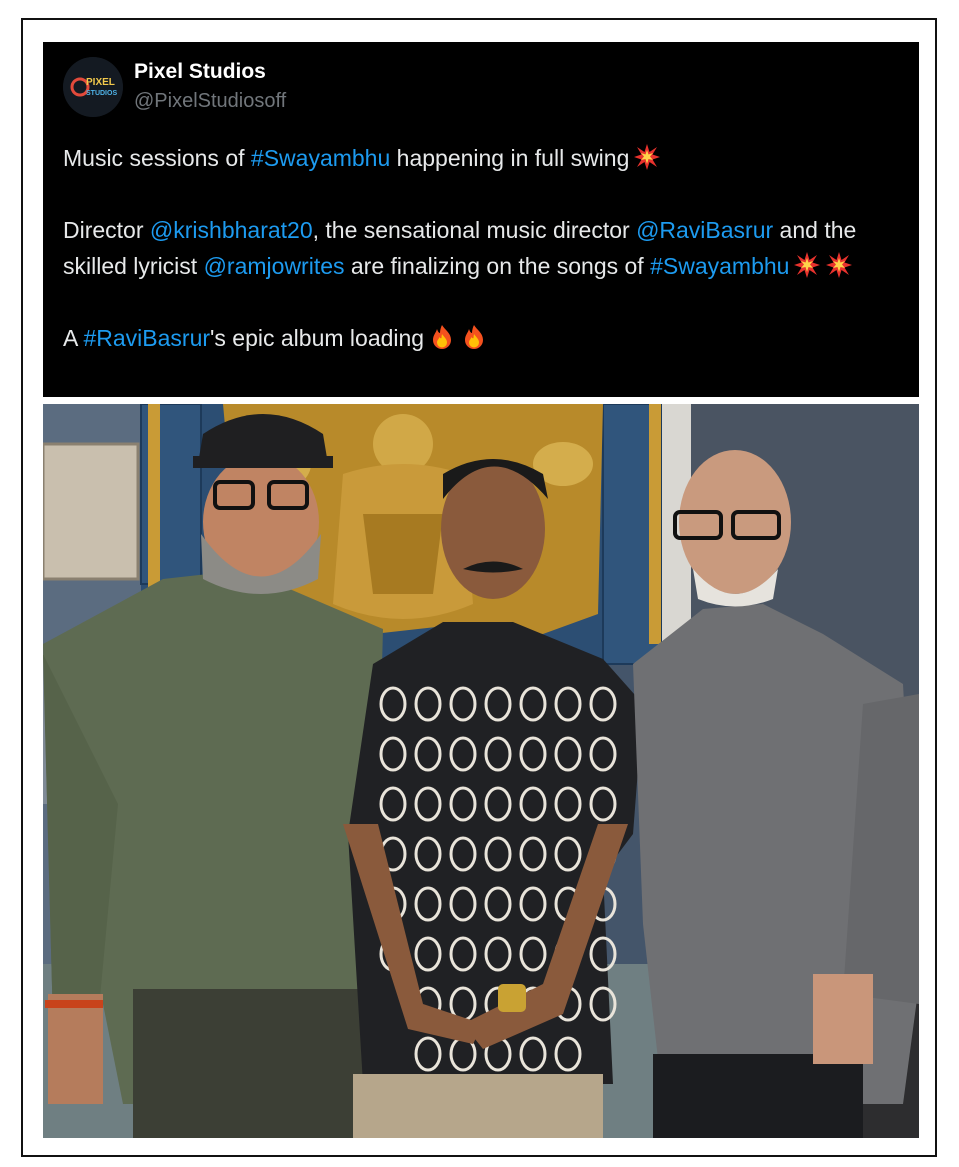 This screenshot has width=959, height=1167. Describe the element at coordinates (231, 230) in the screenshot. I see `mention-link: @krishbharat20` at that location.